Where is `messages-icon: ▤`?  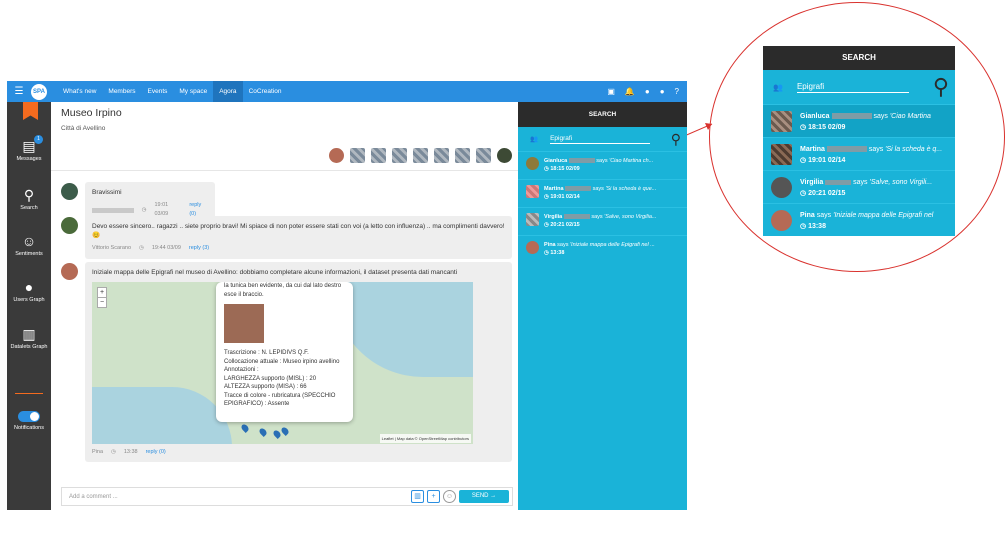 messages-icon: ▤ is located at coordinates (29, 146).